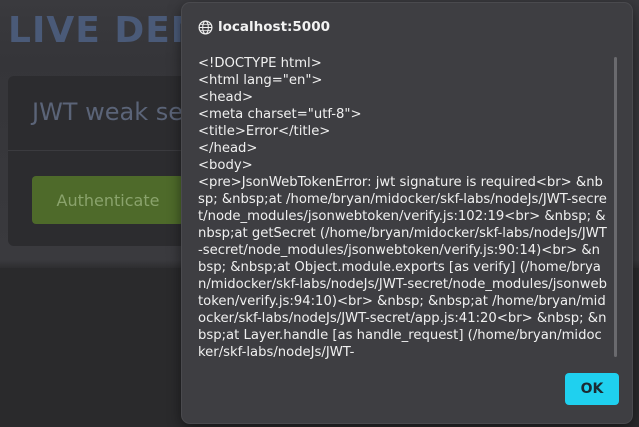 Image resolution: width=639 pixels, height=427 pixels. I want to click on dialog-origin: localhost:5000, so click(264, 27).